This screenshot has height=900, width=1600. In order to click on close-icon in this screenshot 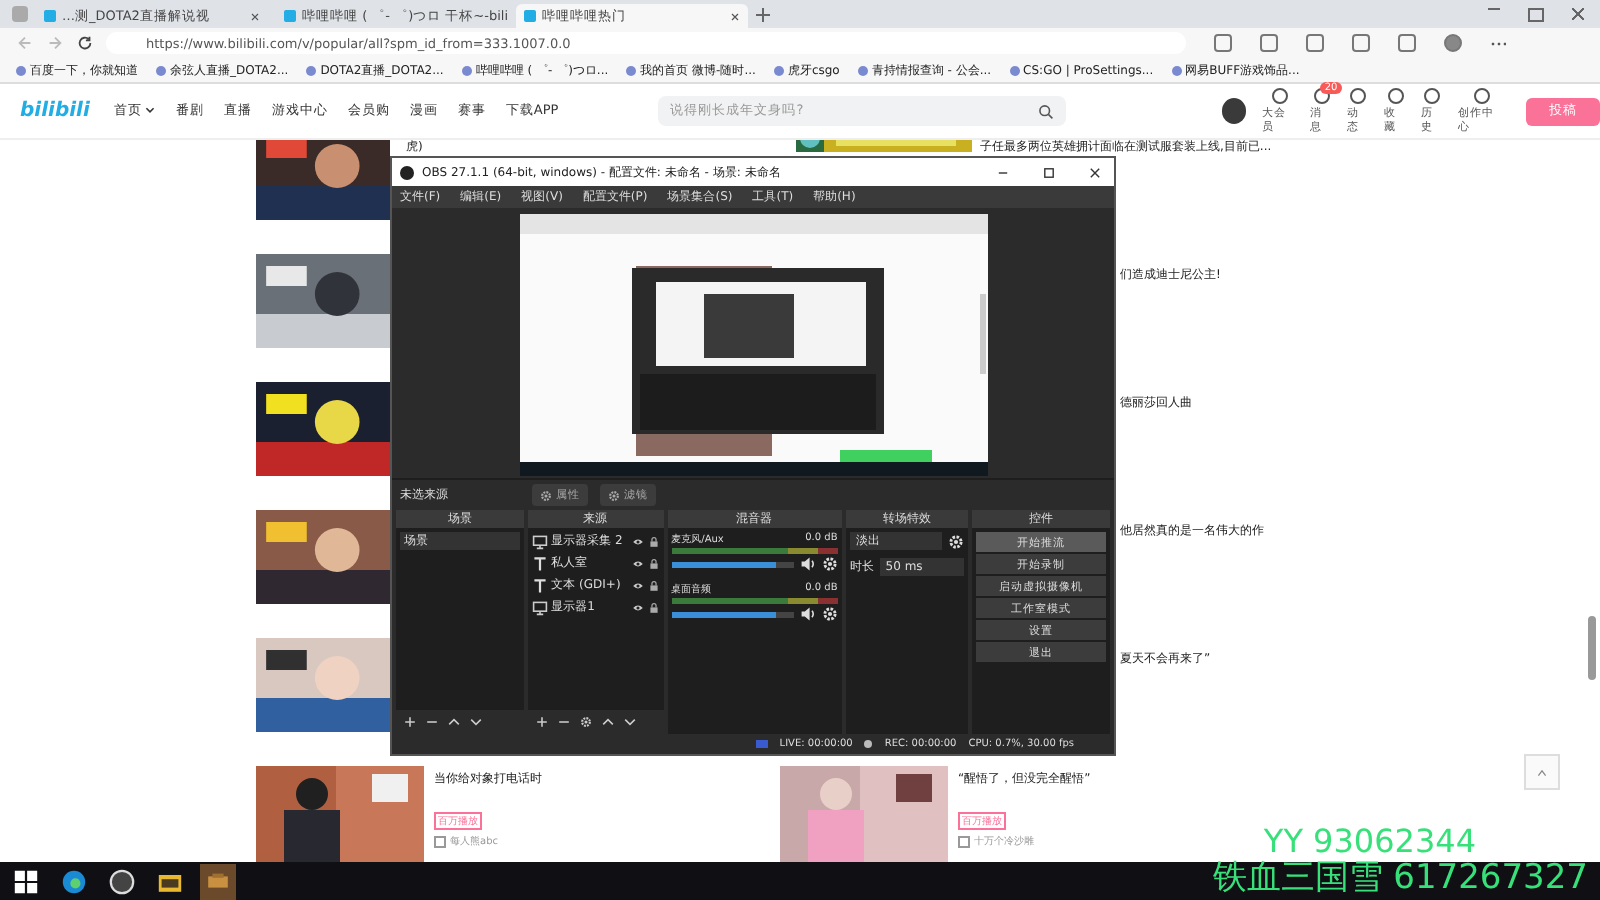, I will do `click(1095, 172)`.